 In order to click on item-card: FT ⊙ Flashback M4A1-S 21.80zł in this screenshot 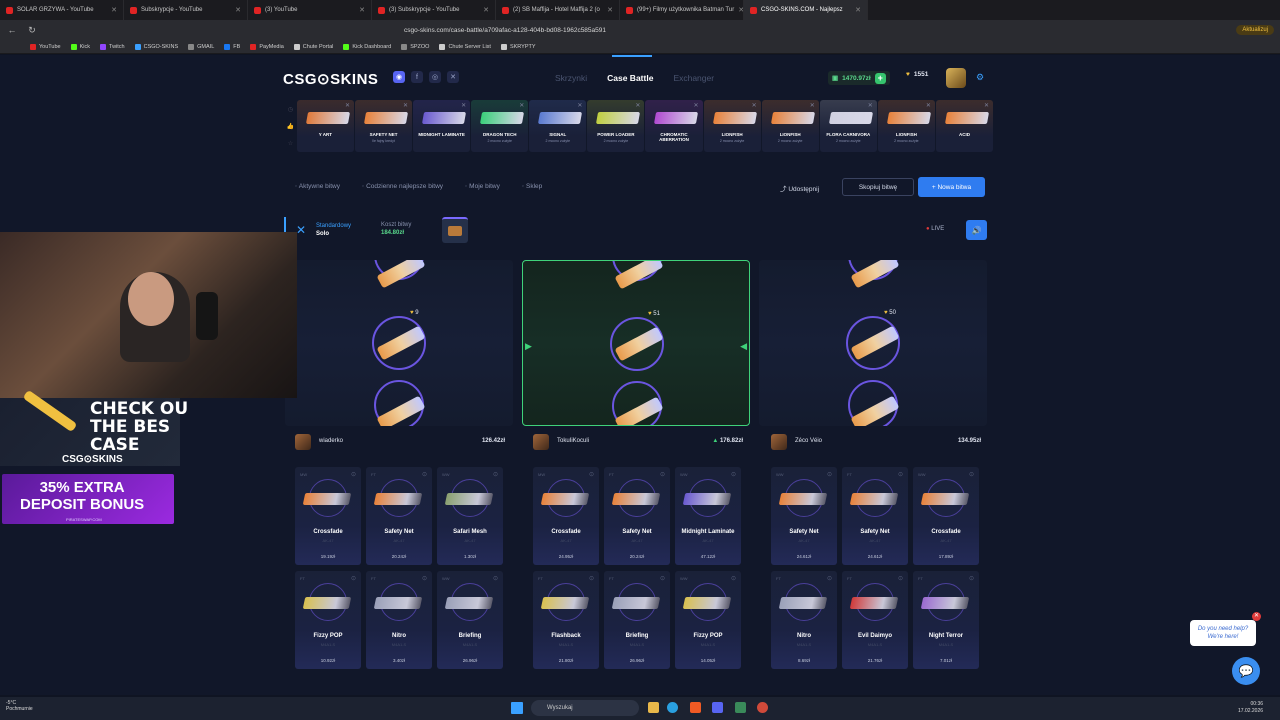, I will do `click(566, 620)`.